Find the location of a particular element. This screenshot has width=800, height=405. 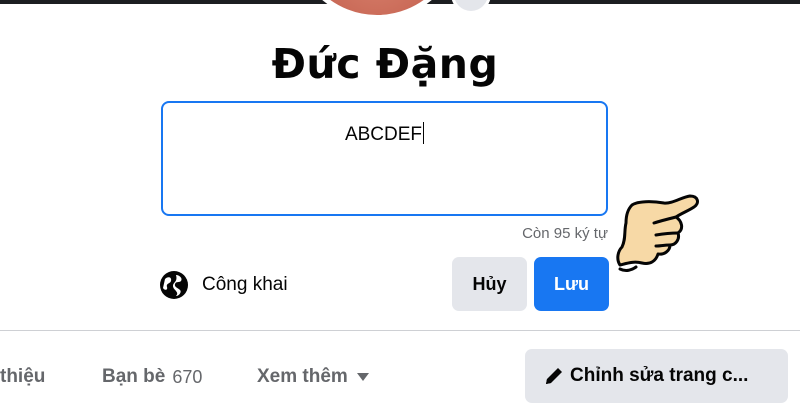

privacy-selector: Công khai is located at coordinates (223, 285).